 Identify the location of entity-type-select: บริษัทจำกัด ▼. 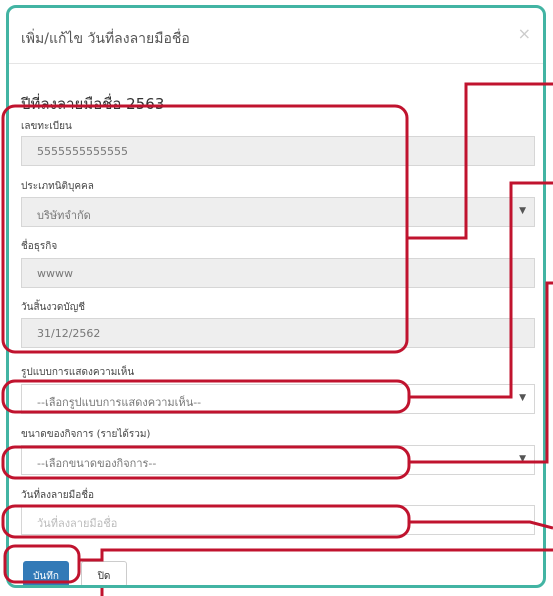
(278, 212).